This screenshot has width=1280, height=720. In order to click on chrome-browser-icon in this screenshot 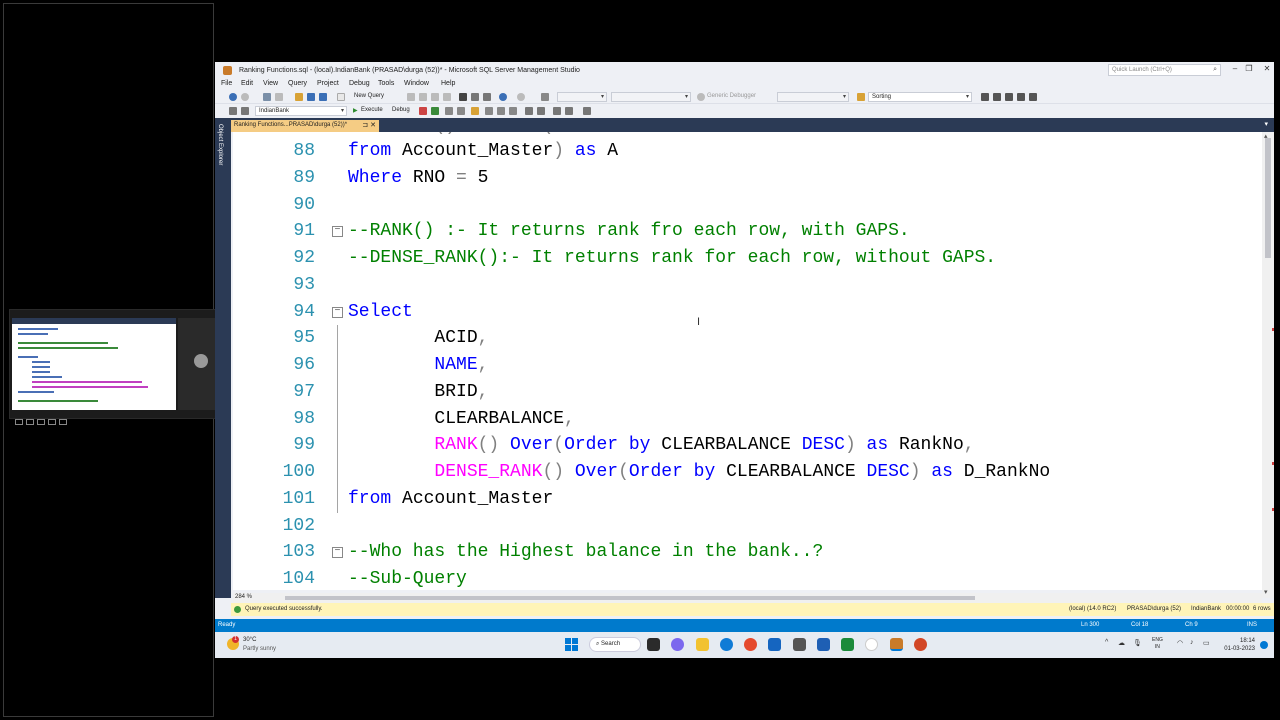, I will do `click(750, 644)`.